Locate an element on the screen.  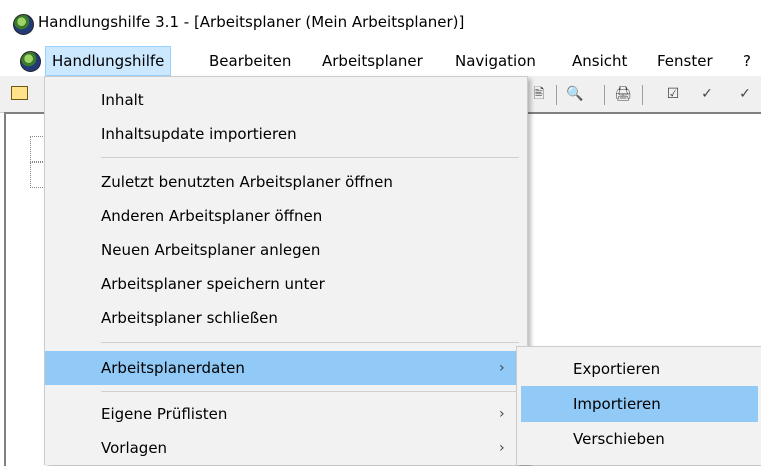
arbeitsplanerdaten-submenu: Exportieren Importieren Verschieben is located at coordinates (638, 405).